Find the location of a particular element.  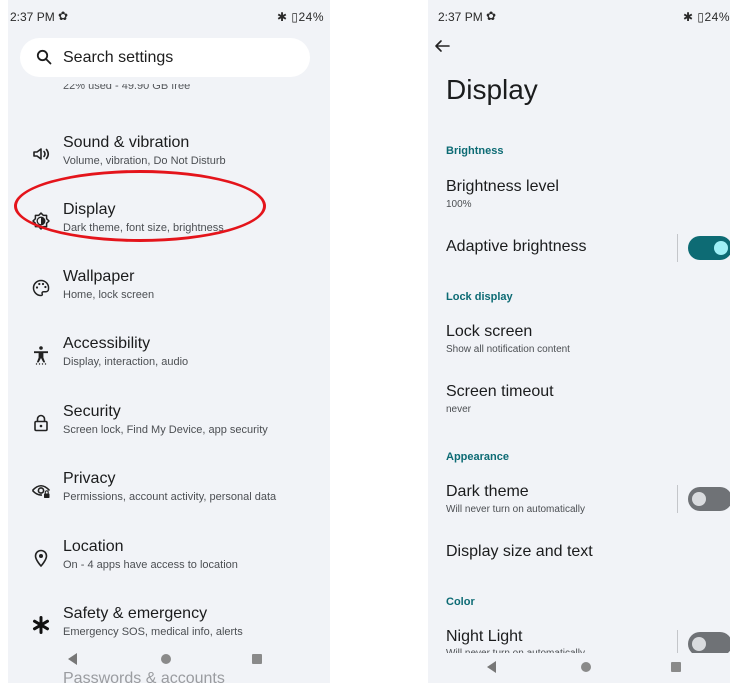

settings-item-subtitle: Display, interaction, audio is located at coordinates (126, 362).